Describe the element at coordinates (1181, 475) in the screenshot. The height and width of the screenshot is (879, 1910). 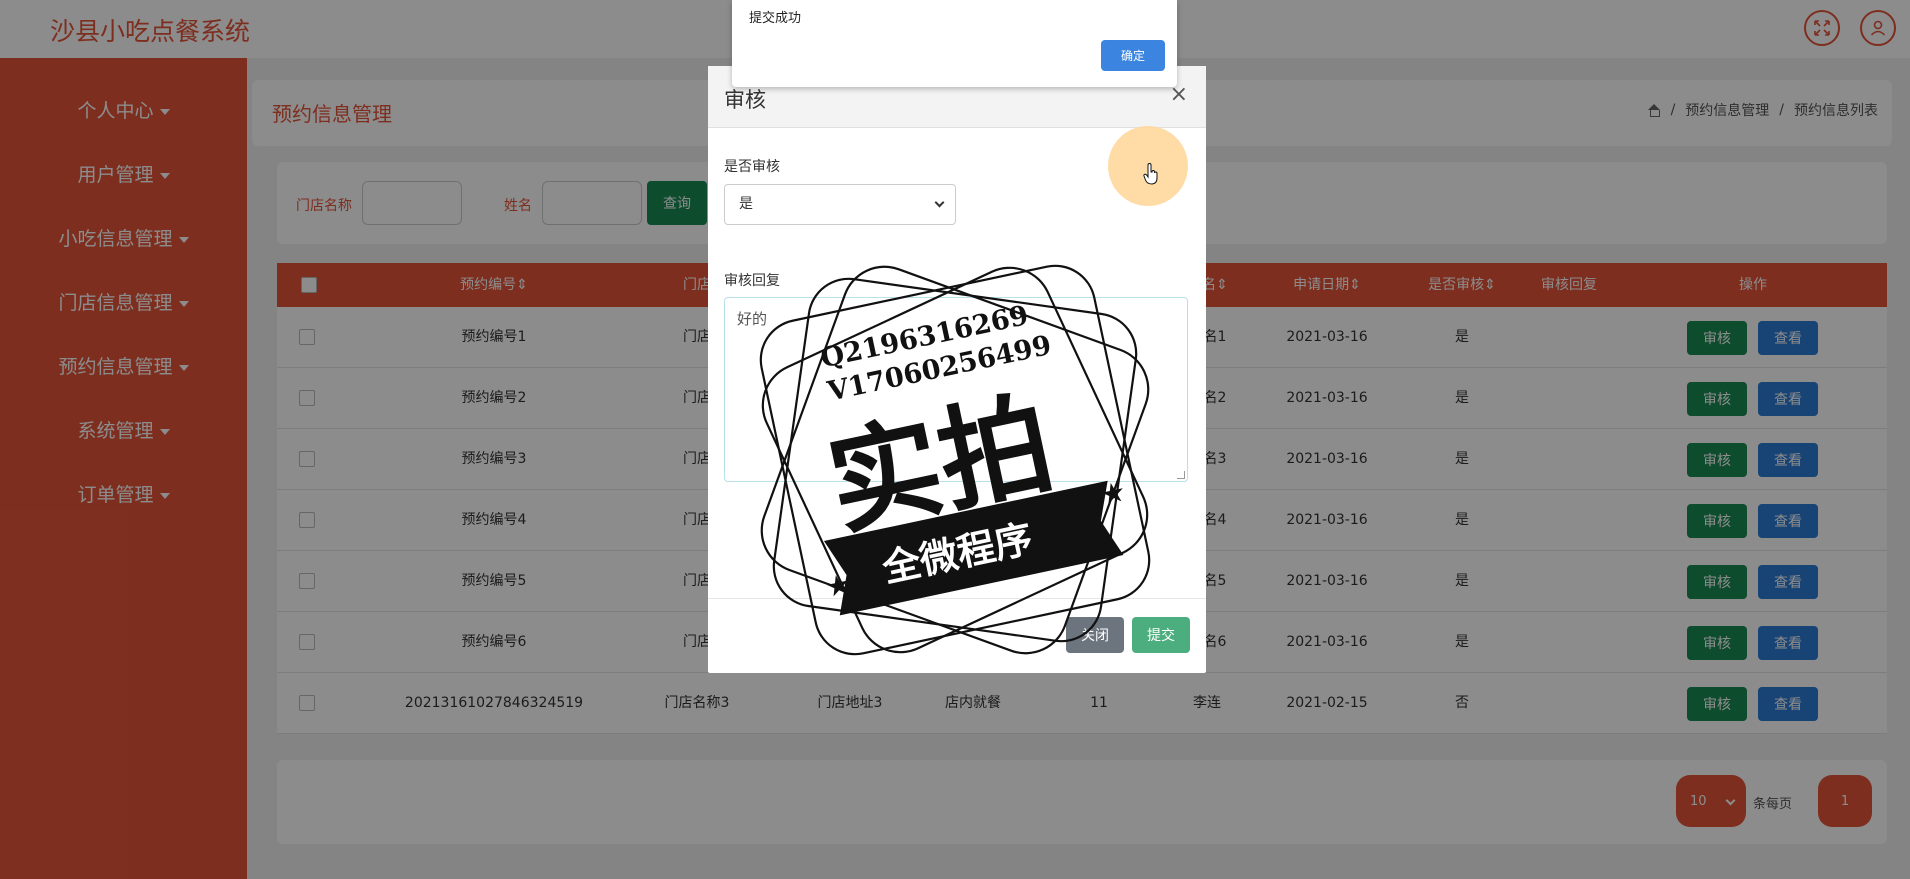
I see `resize-handle-icon` at that location.